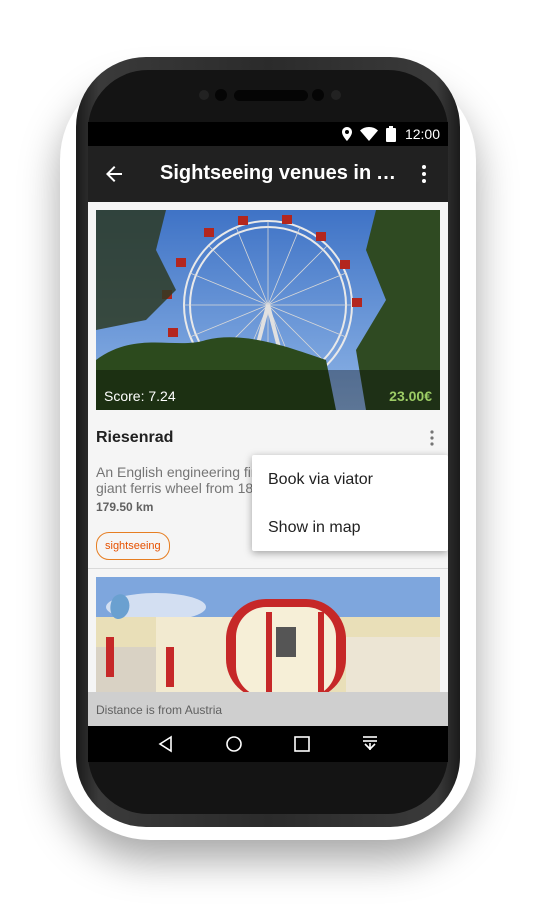 The height and width of the screenshot is (920, 536). Describe the element at coordinates (391, 134) in the screenshot. I see `battery-icon` at that location.